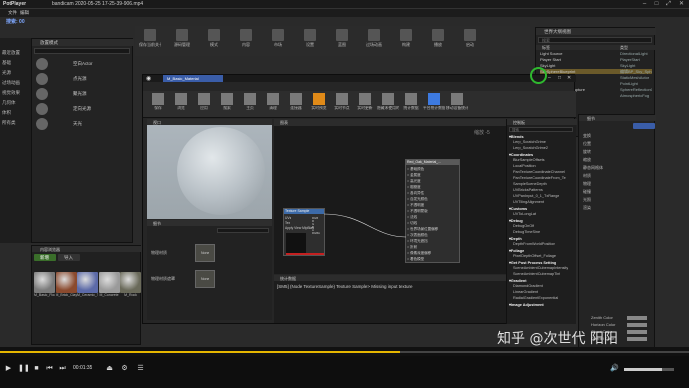 The width and height of the screenshot is (689, 388). Describe the element at coordinates (529, 142) in the screenshot. I see `palette-item: Lerp_ScratchGrime` at that location.